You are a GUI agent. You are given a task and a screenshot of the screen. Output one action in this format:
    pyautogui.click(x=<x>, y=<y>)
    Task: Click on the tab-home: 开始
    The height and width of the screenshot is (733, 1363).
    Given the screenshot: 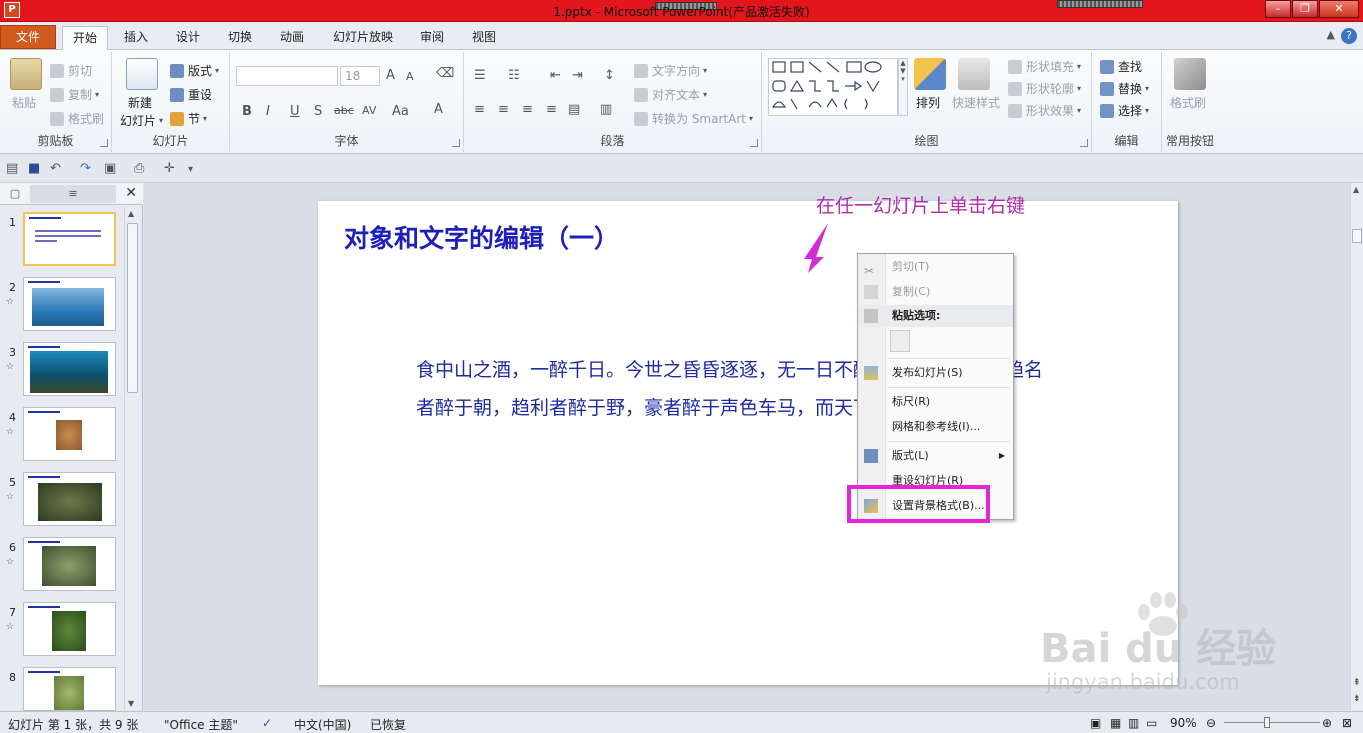 What is the action you would take?
    pyautogui.click(x=85, y=38)
    